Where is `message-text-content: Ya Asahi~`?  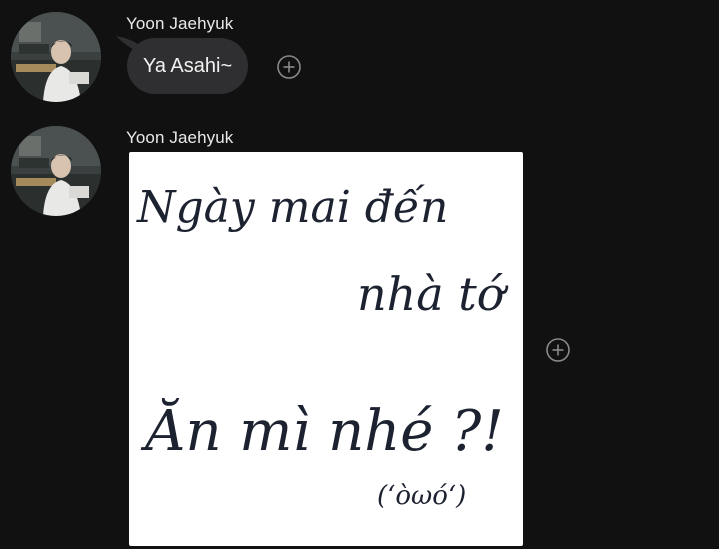 message-text-content: Ya Asahi~ is located at coordinates (188, 65).